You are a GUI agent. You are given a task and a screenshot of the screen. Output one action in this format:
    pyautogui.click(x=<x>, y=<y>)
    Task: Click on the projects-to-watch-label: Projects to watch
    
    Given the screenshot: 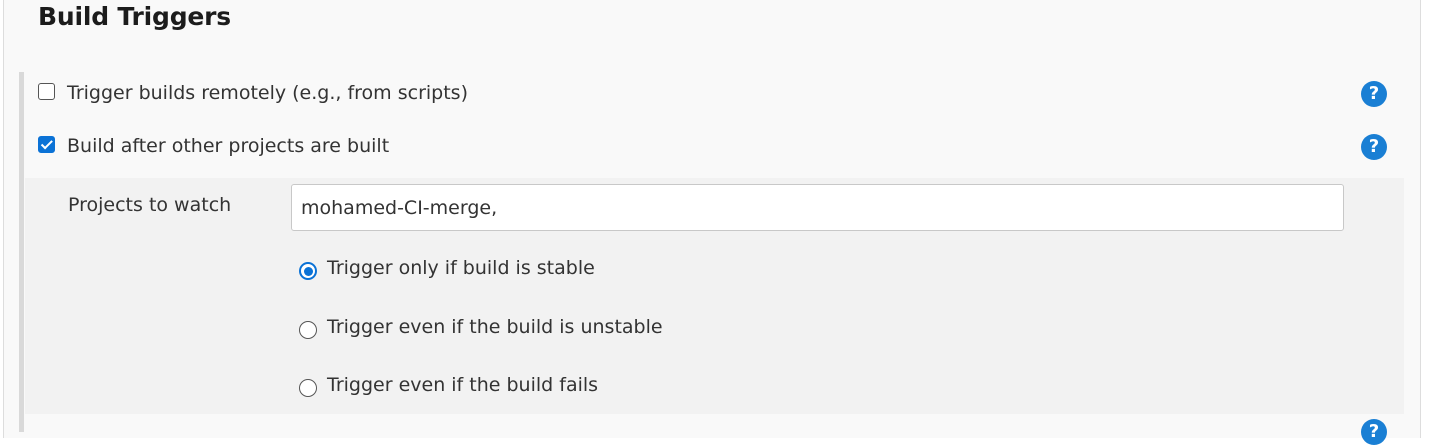 What is the action you would take?
    pyautogui.click(x=150, y=205)
    